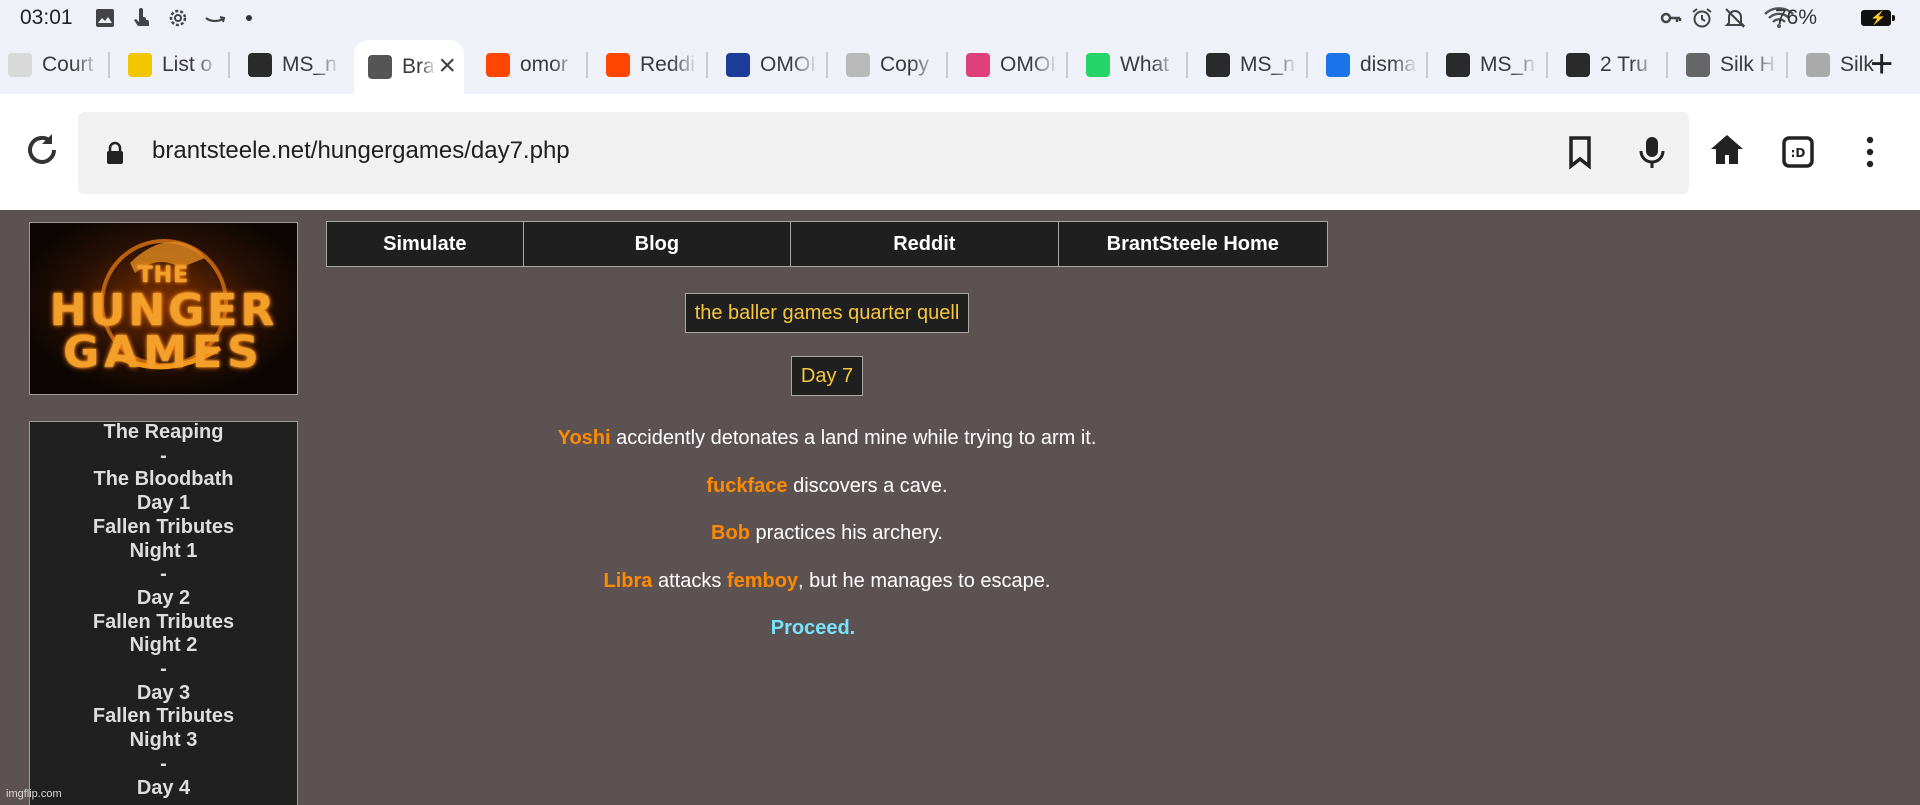 The width and height of the screenshot is (1920, 805). What do you see at coordinates (1735, 18) in the screenshot?
I see `mute-bell-icon` at bounding box center [1735, 18].